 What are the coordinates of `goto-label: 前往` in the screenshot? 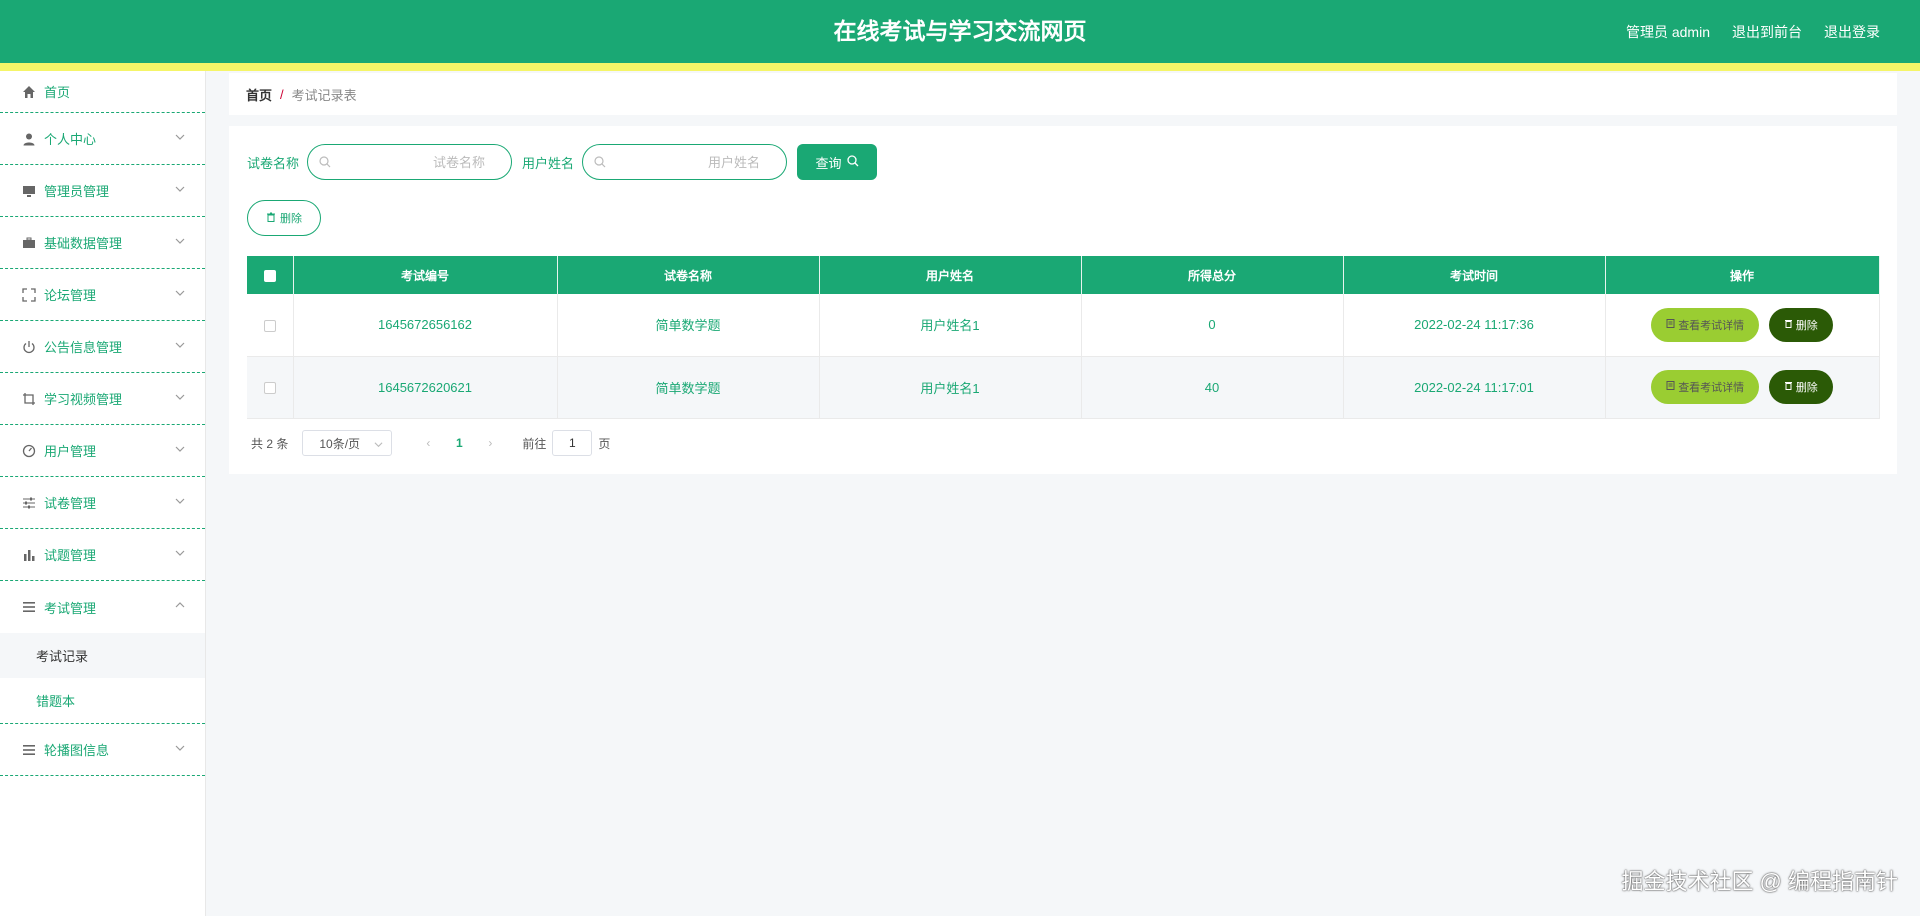 It's located at (534, 443).